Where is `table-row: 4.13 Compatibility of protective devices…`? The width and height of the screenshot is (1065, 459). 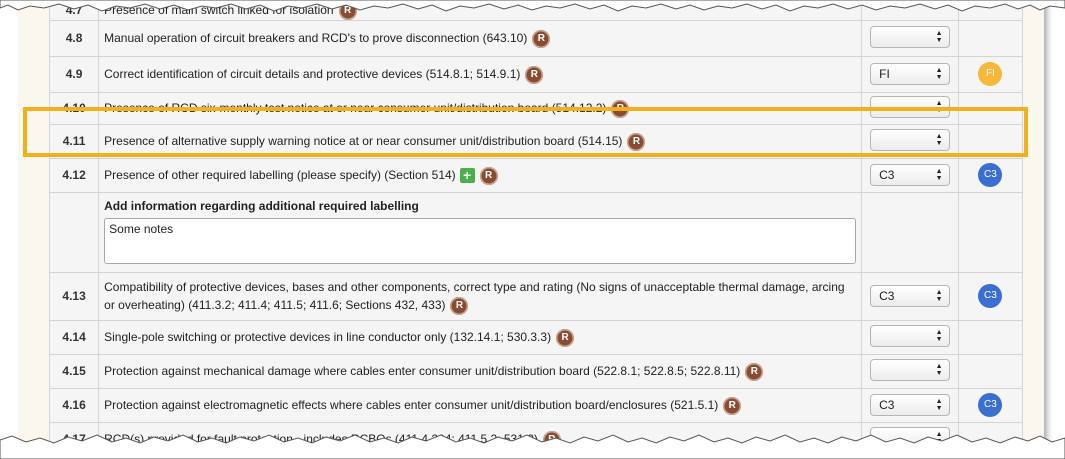 table-row: 4.13 Compatibility of protective devices… is located at coordinates (536, 296).